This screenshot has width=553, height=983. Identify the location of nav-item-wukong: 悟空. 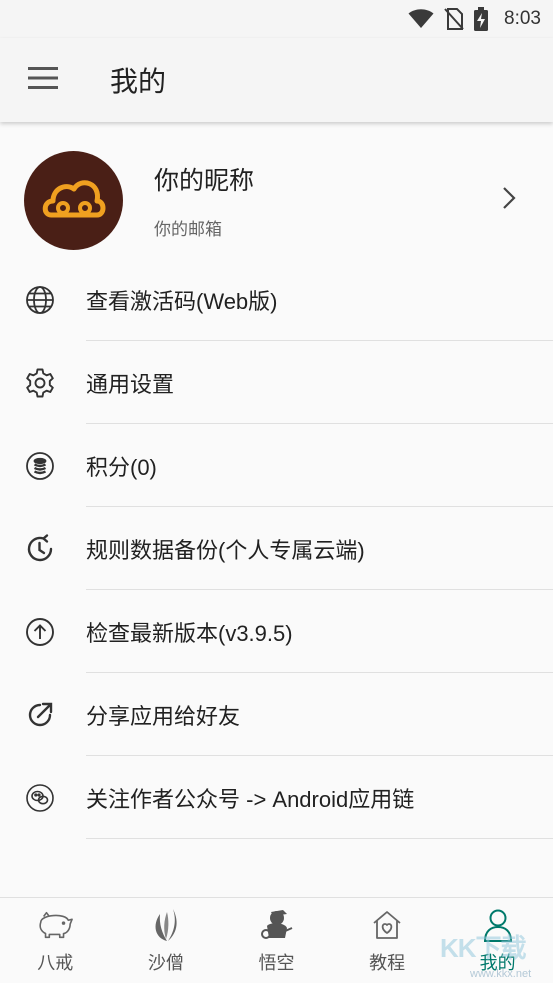
(276, 940).